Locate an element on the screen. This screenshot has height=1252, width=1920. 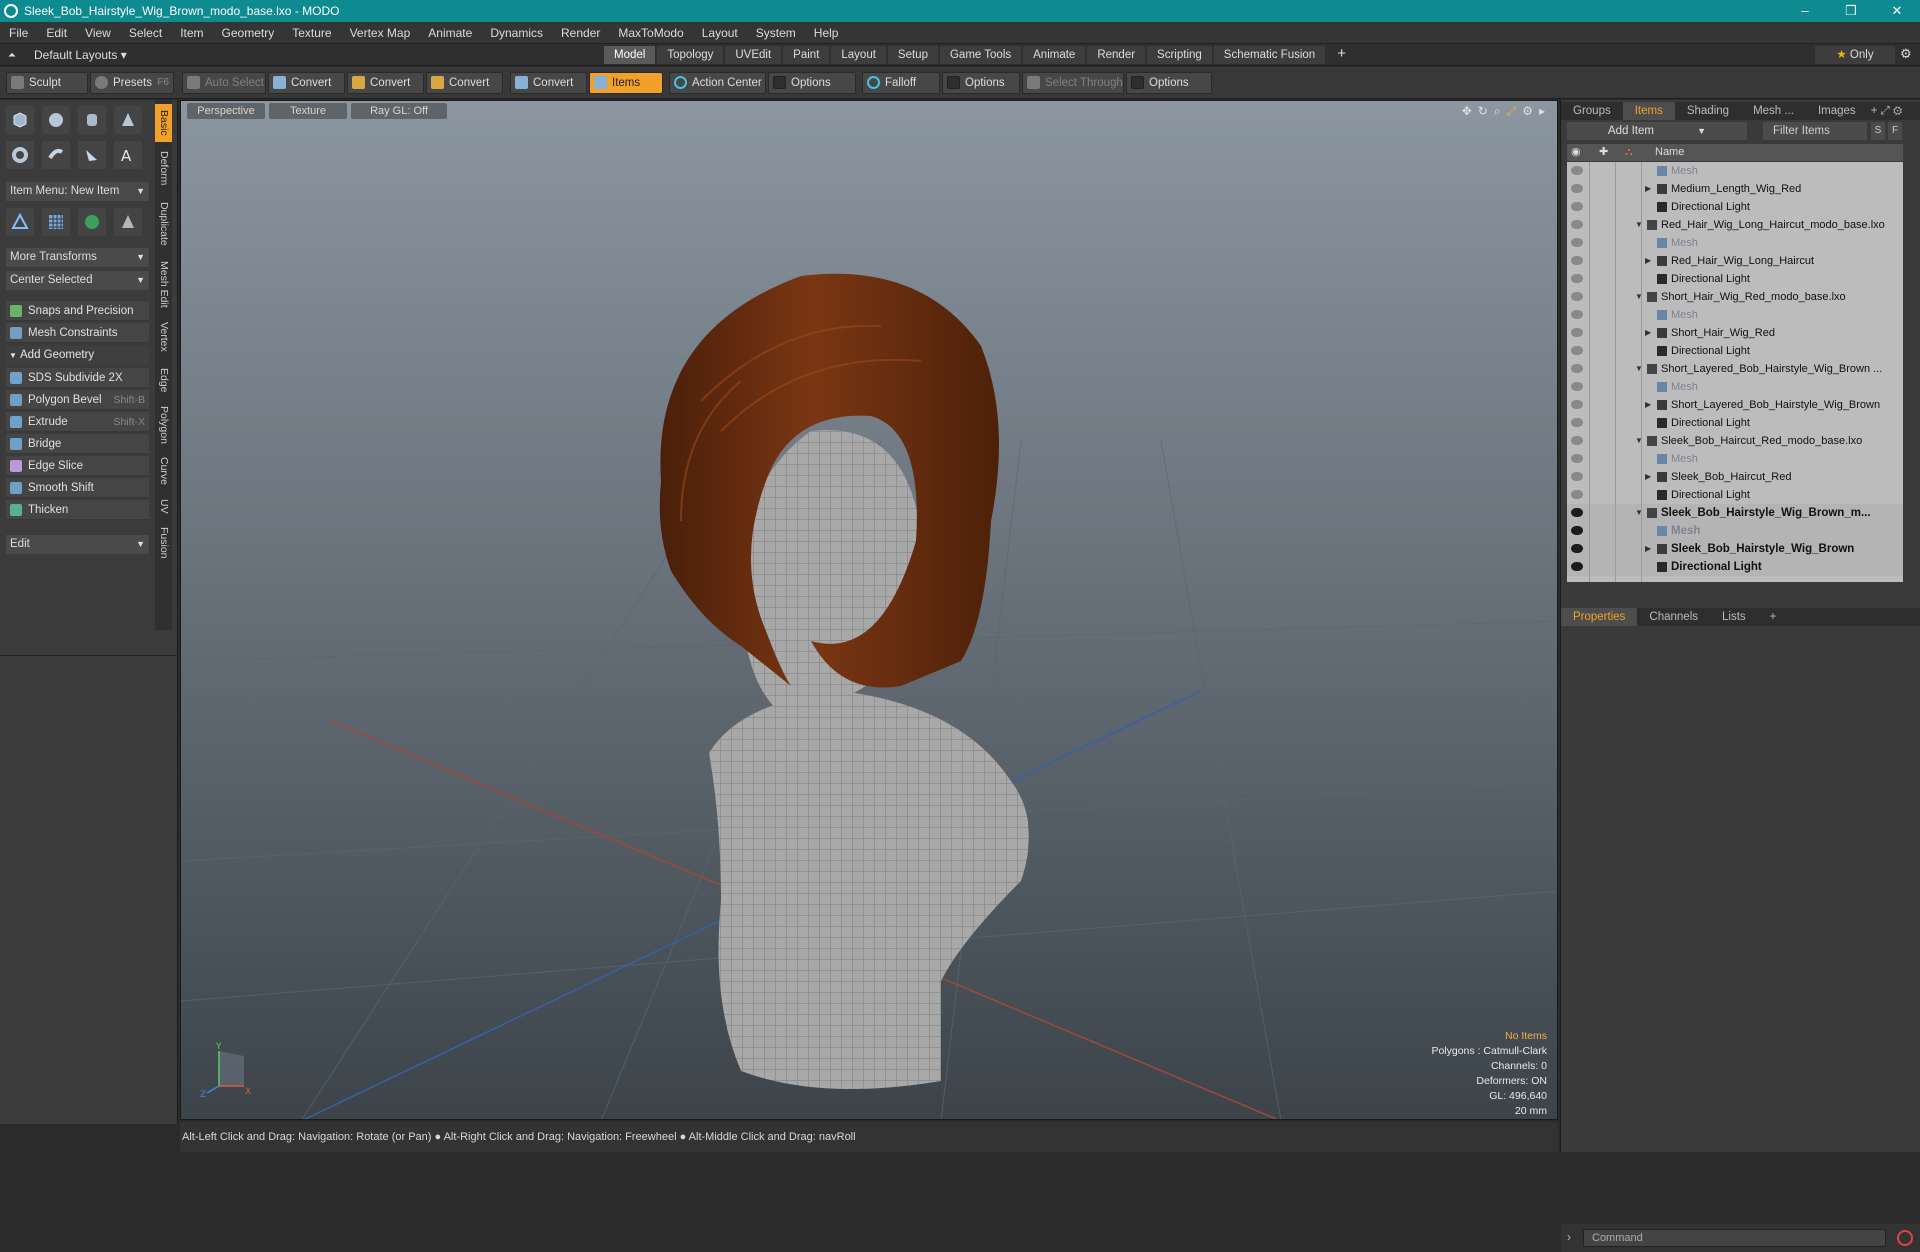
auto-select-button: Auto Select is located at coordinates (224, 83).